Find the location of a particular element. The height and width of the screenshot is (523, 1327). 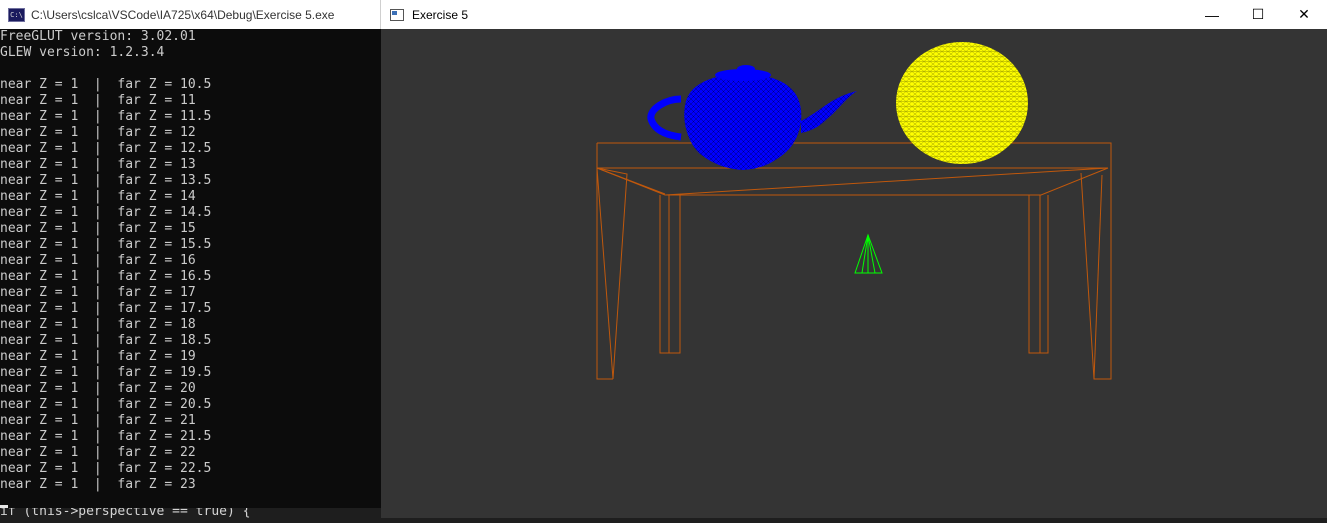

teapot-wireframe is located at coordinates (752, 117).